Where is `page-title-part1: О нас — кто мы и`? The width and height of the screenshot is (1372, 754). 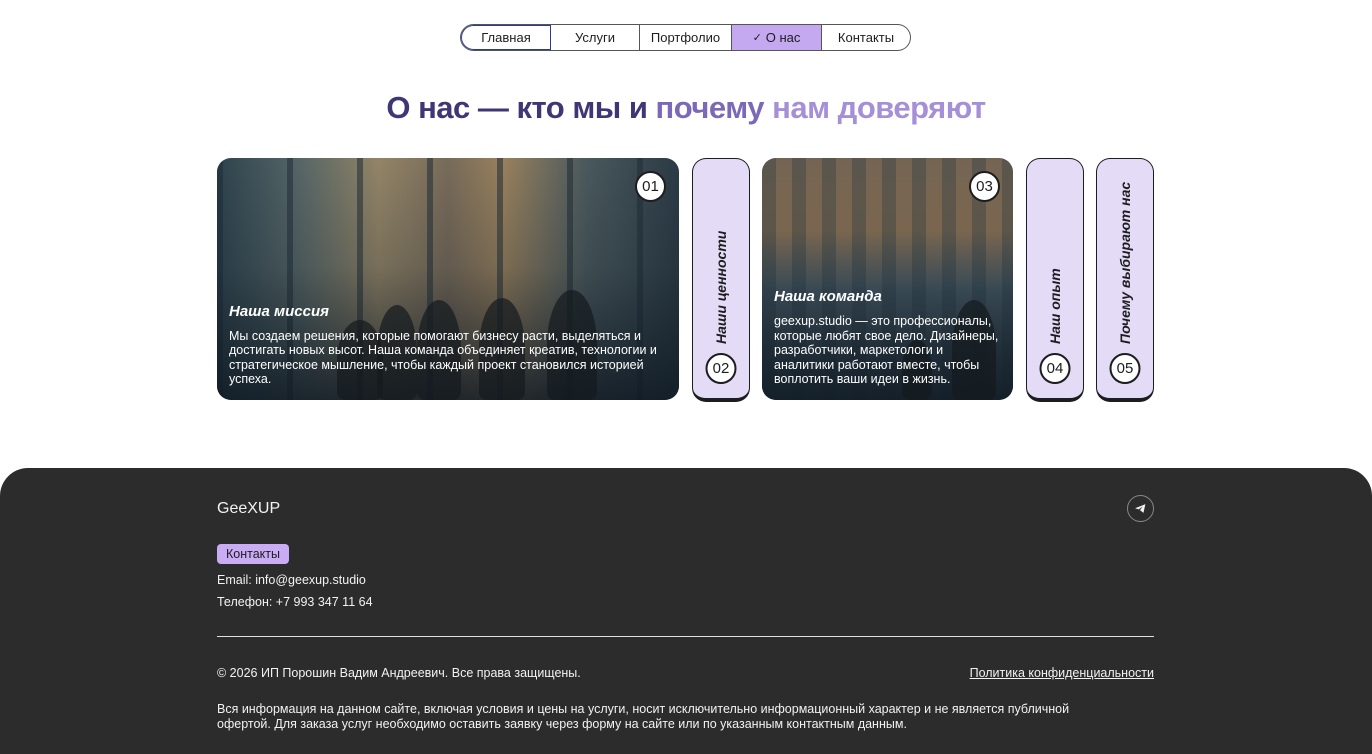 page-title-part1: О нас — кто мы и is located at coordinates (521, 107).